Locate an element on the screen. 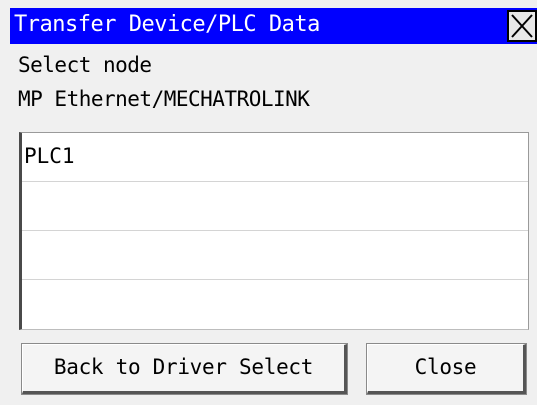  select-node-label: Select node is located at coordinates (85, 65).